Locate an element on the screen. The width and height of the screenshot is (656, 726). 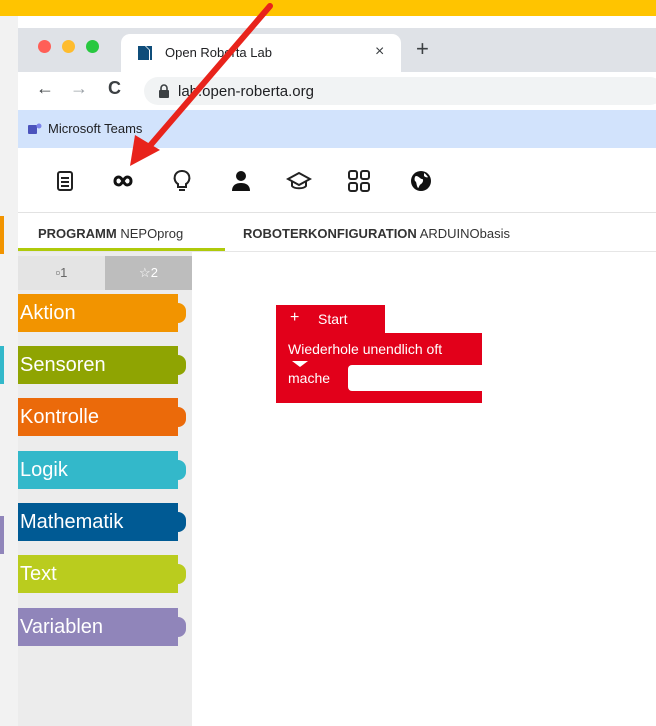
window-edge is located at coordinates (9, 371).